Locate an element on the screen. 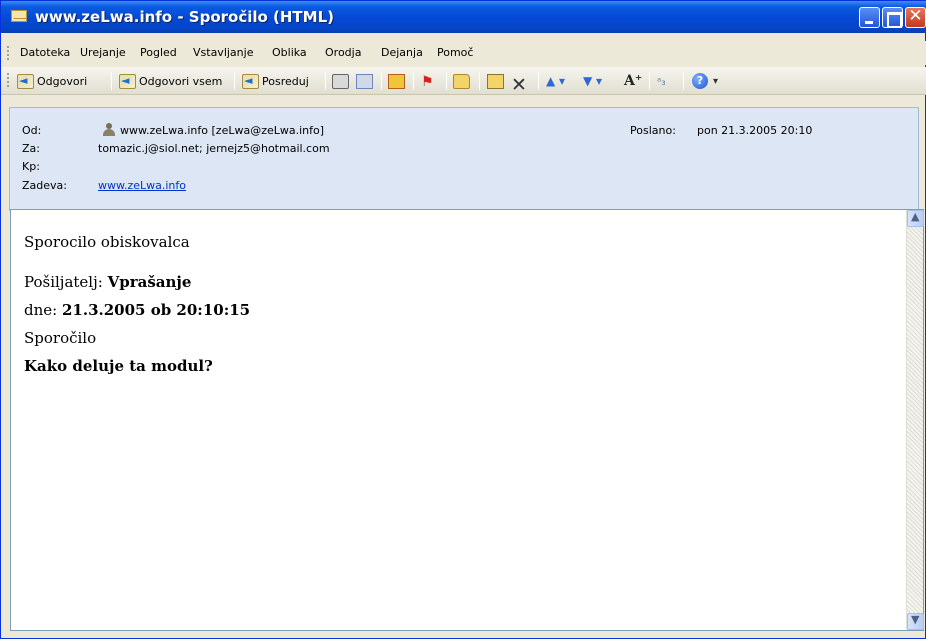 This screenshot has width=926, height=639. close-icon: ✕ is located at coordinates (915, 16).